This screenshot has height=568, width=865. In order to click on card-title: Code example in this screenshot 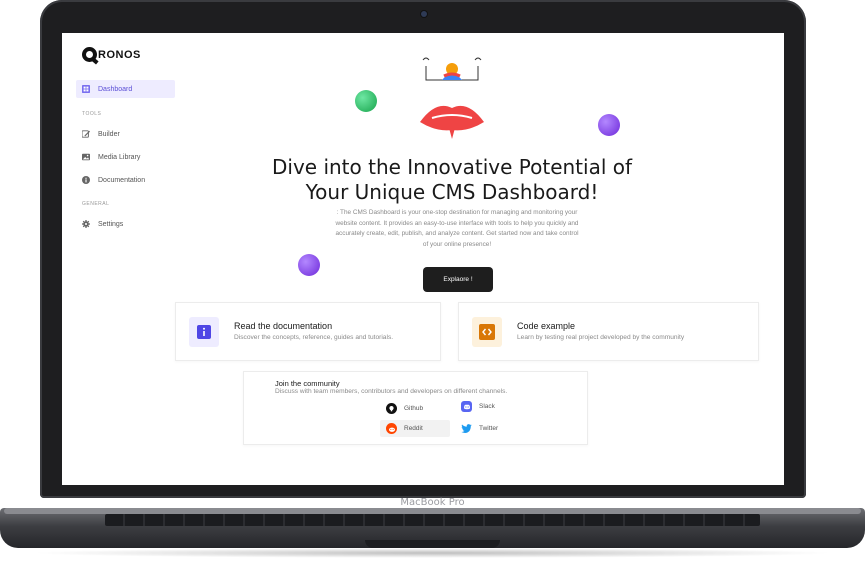, I will do `click(546, 326)`.